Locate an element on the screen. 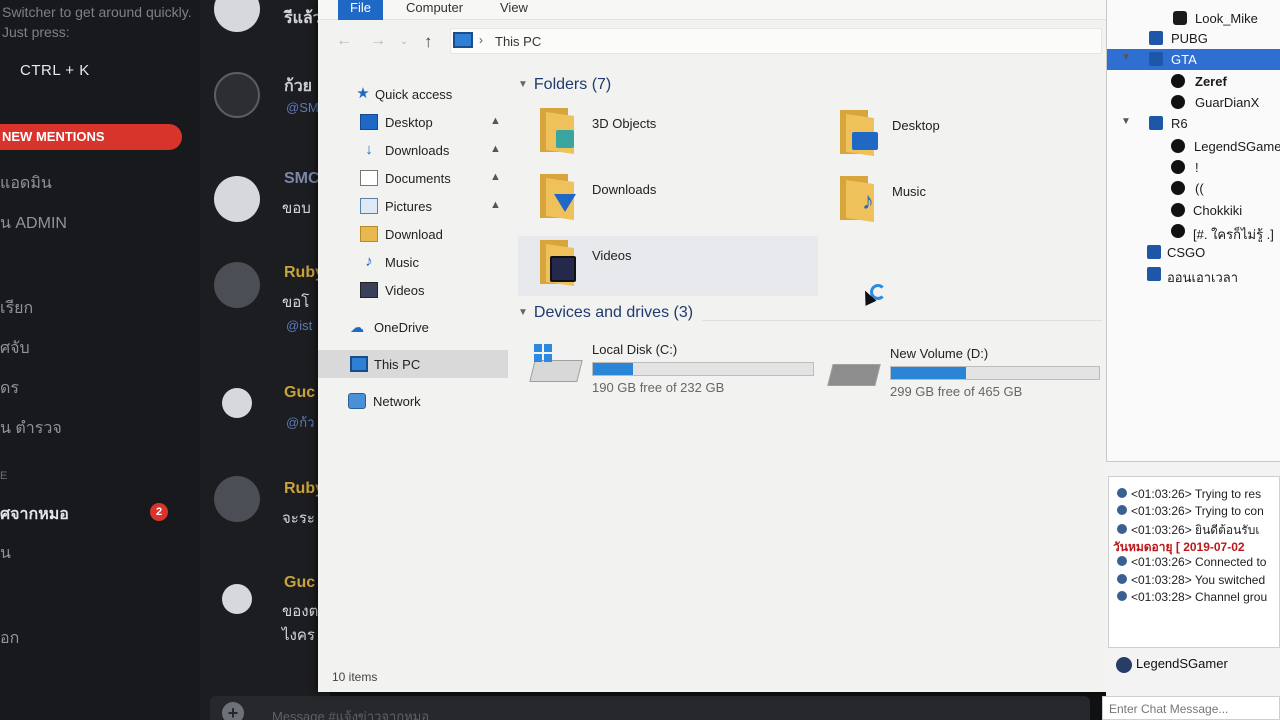 The width and height of the screenshot is (1280, 720). tree-label: Look_Mike is located at coordinates (1226, 18).